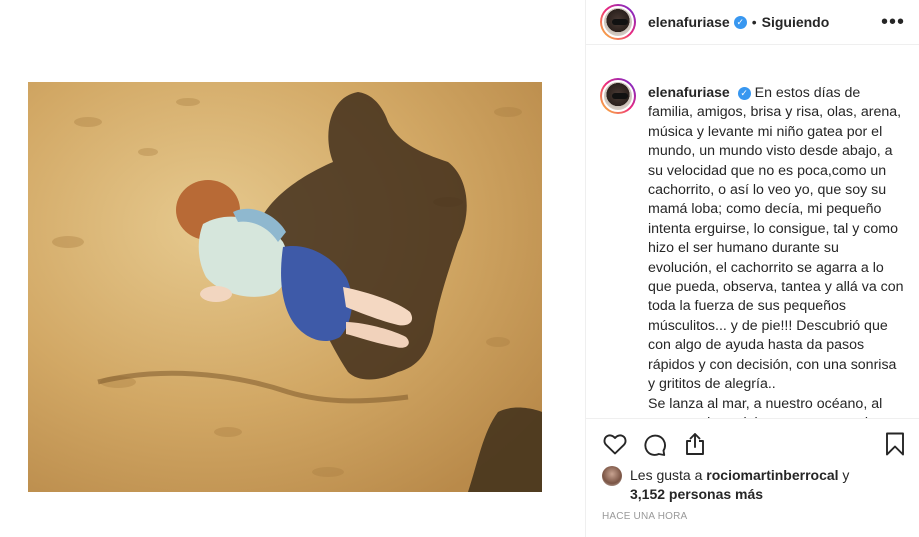  What do you see at coordinates (796, 22) in the screenshot?
I see `follow-status-button: Siguiendo` at bounding box center [796, 22].